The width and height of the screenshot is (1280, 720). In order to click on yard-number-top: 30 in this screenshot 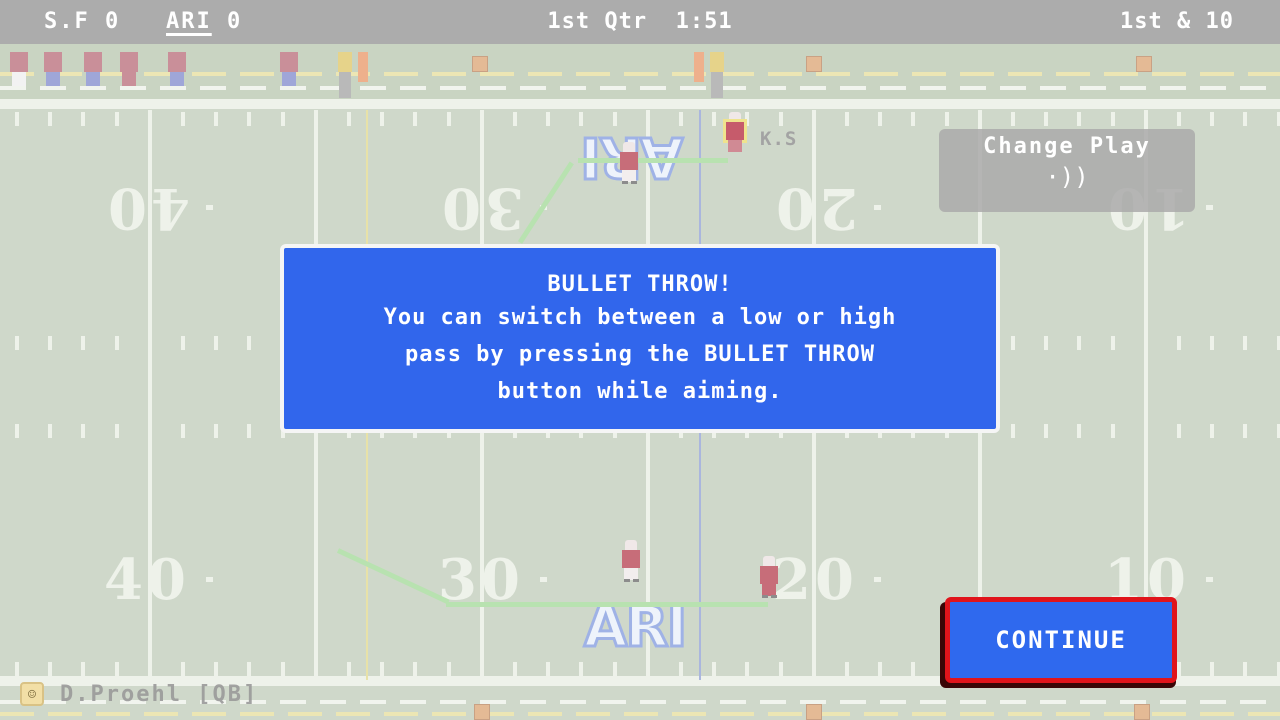, I will do `click(481, 208)`.